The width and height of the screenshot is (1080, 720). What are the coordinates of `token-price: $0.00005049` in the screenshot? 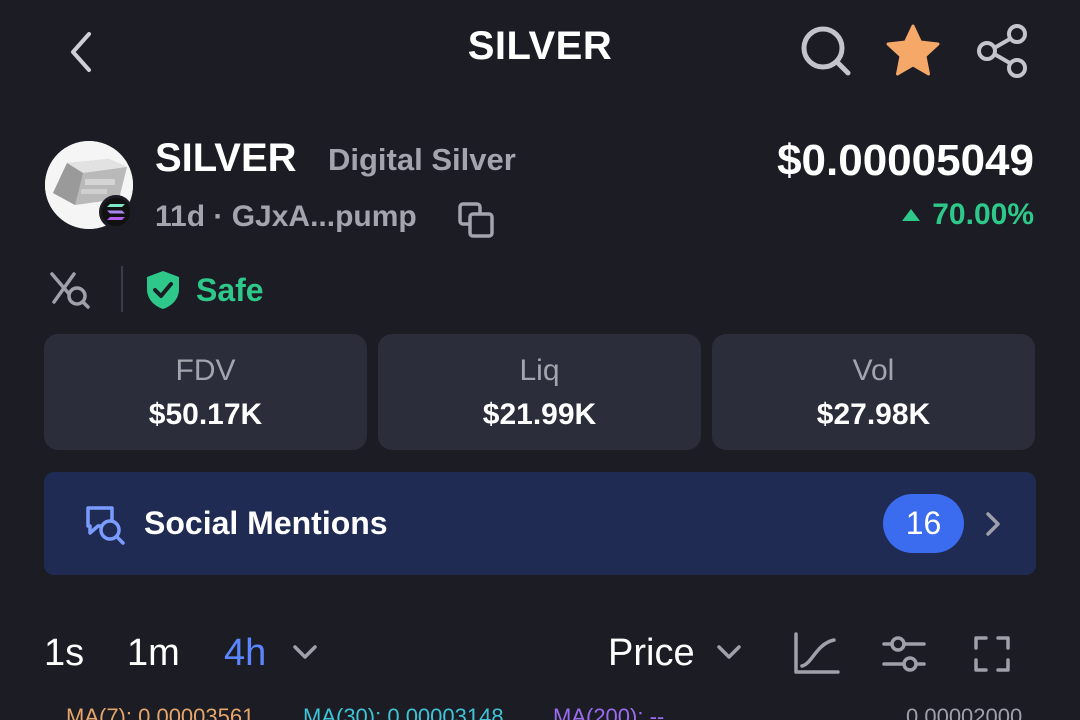 It's located at (905, 160).